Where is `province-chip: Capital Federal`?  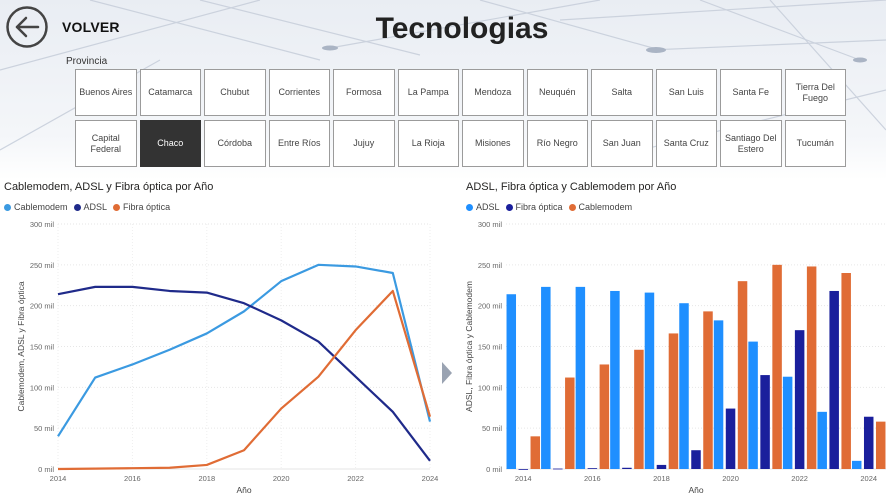
province-chip: Capital Federal is located at coordinates (106, 143).